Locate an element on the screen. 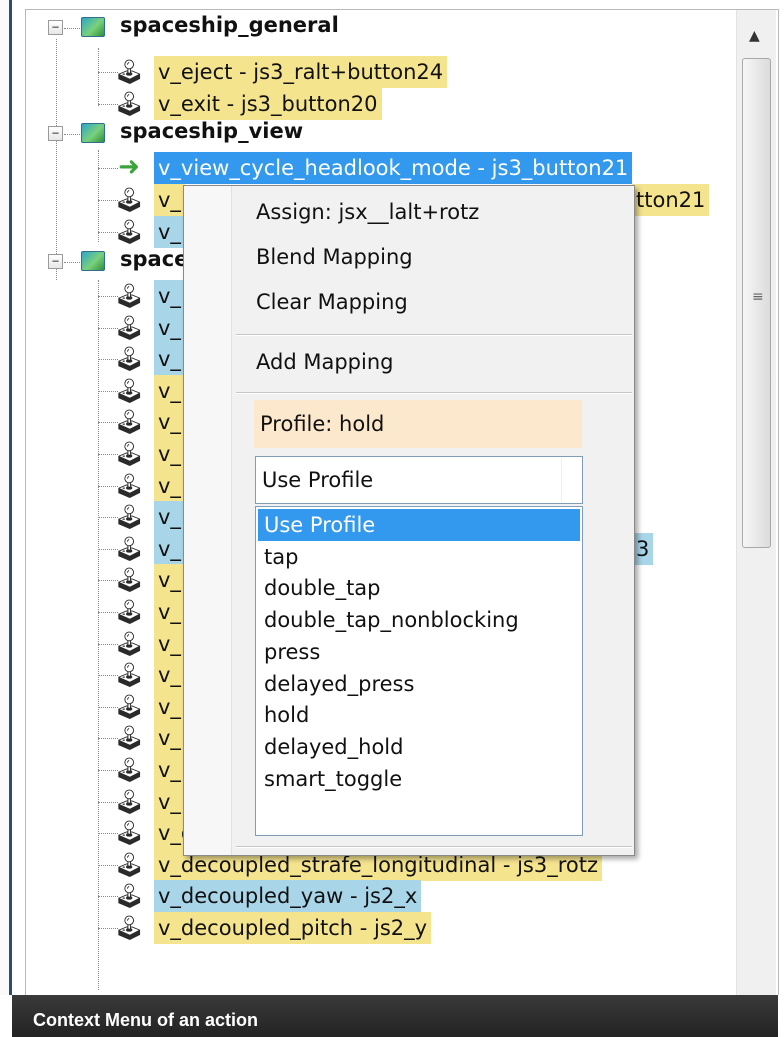  profile-option: double_tap_nonblocking is located at coordinates (419, 620).